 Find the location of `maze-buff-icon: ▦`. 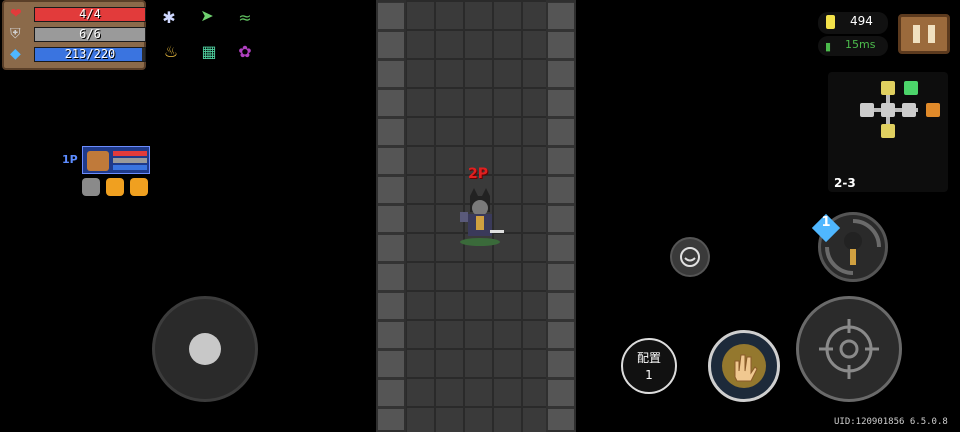

maze-buff-icon: ▦ is located at coordinates (209, 51).